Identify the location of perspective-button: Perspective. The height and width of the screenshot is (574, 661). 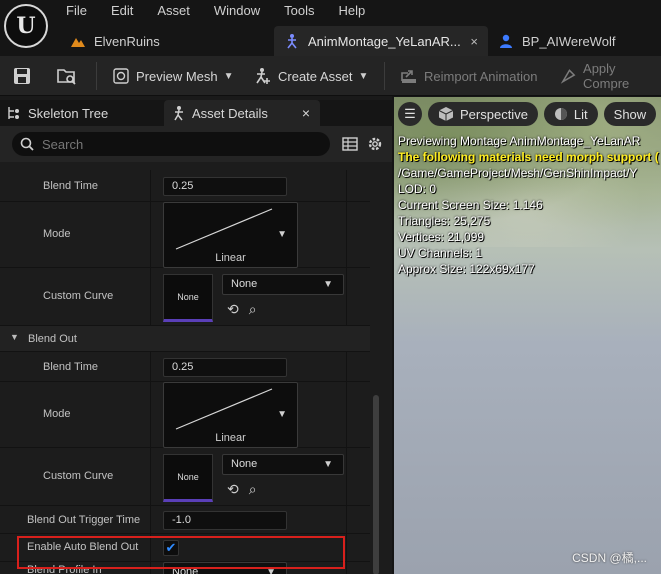
(483, 114).